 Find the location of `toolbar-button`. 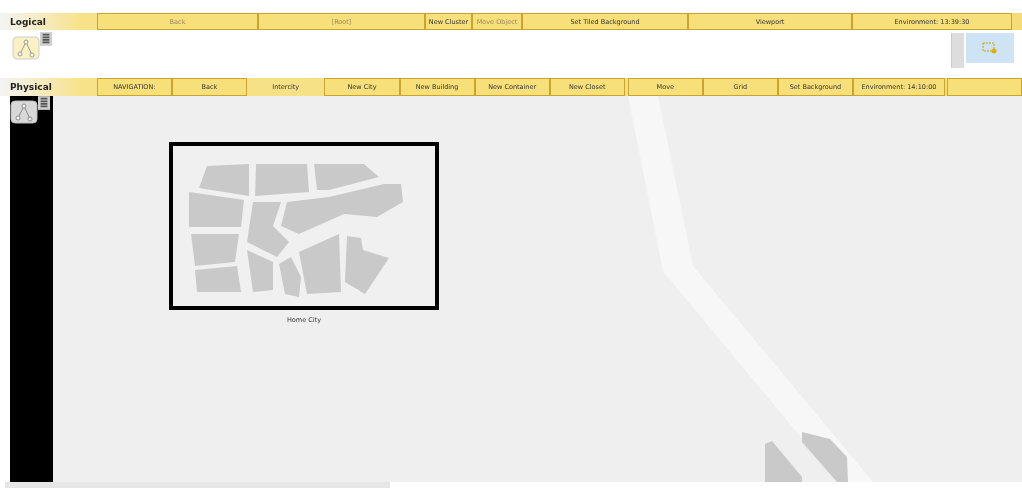

toolbar-button is located at coordinates (984, 87).